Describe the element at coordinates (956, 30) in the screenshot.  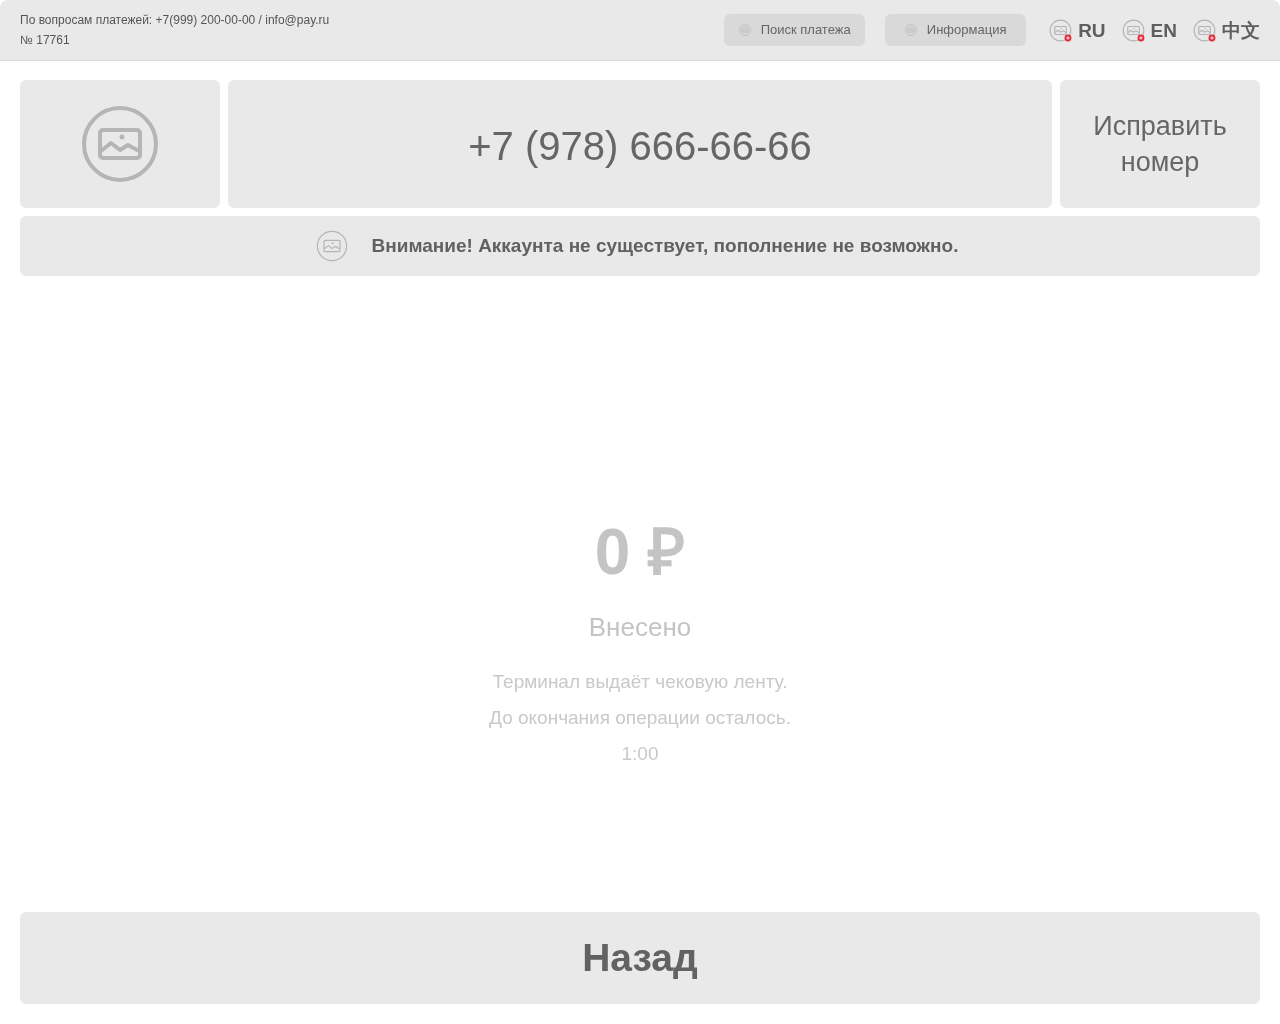
I see `header-button: Информация` at that location.